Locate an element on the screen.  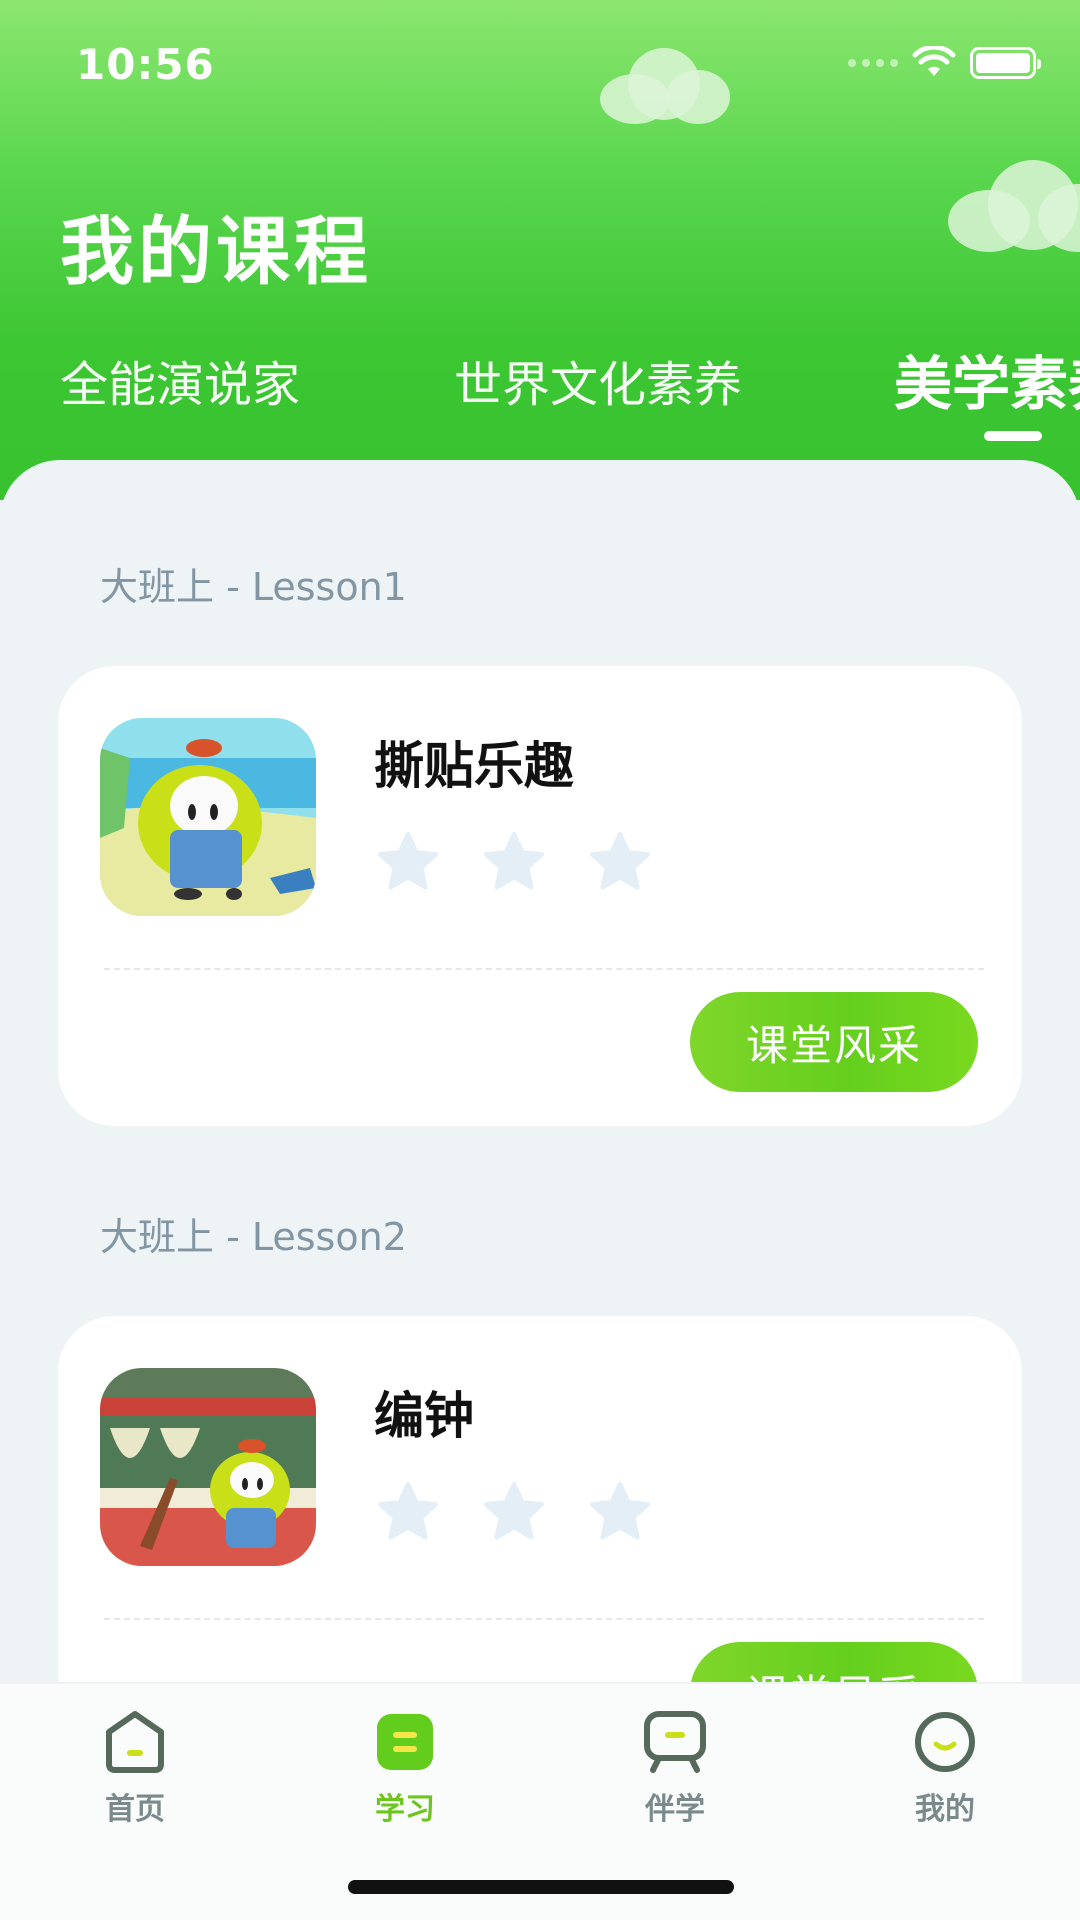
lesson-label: 大班上 - Lesson1 is located at coordinates (253, 587).